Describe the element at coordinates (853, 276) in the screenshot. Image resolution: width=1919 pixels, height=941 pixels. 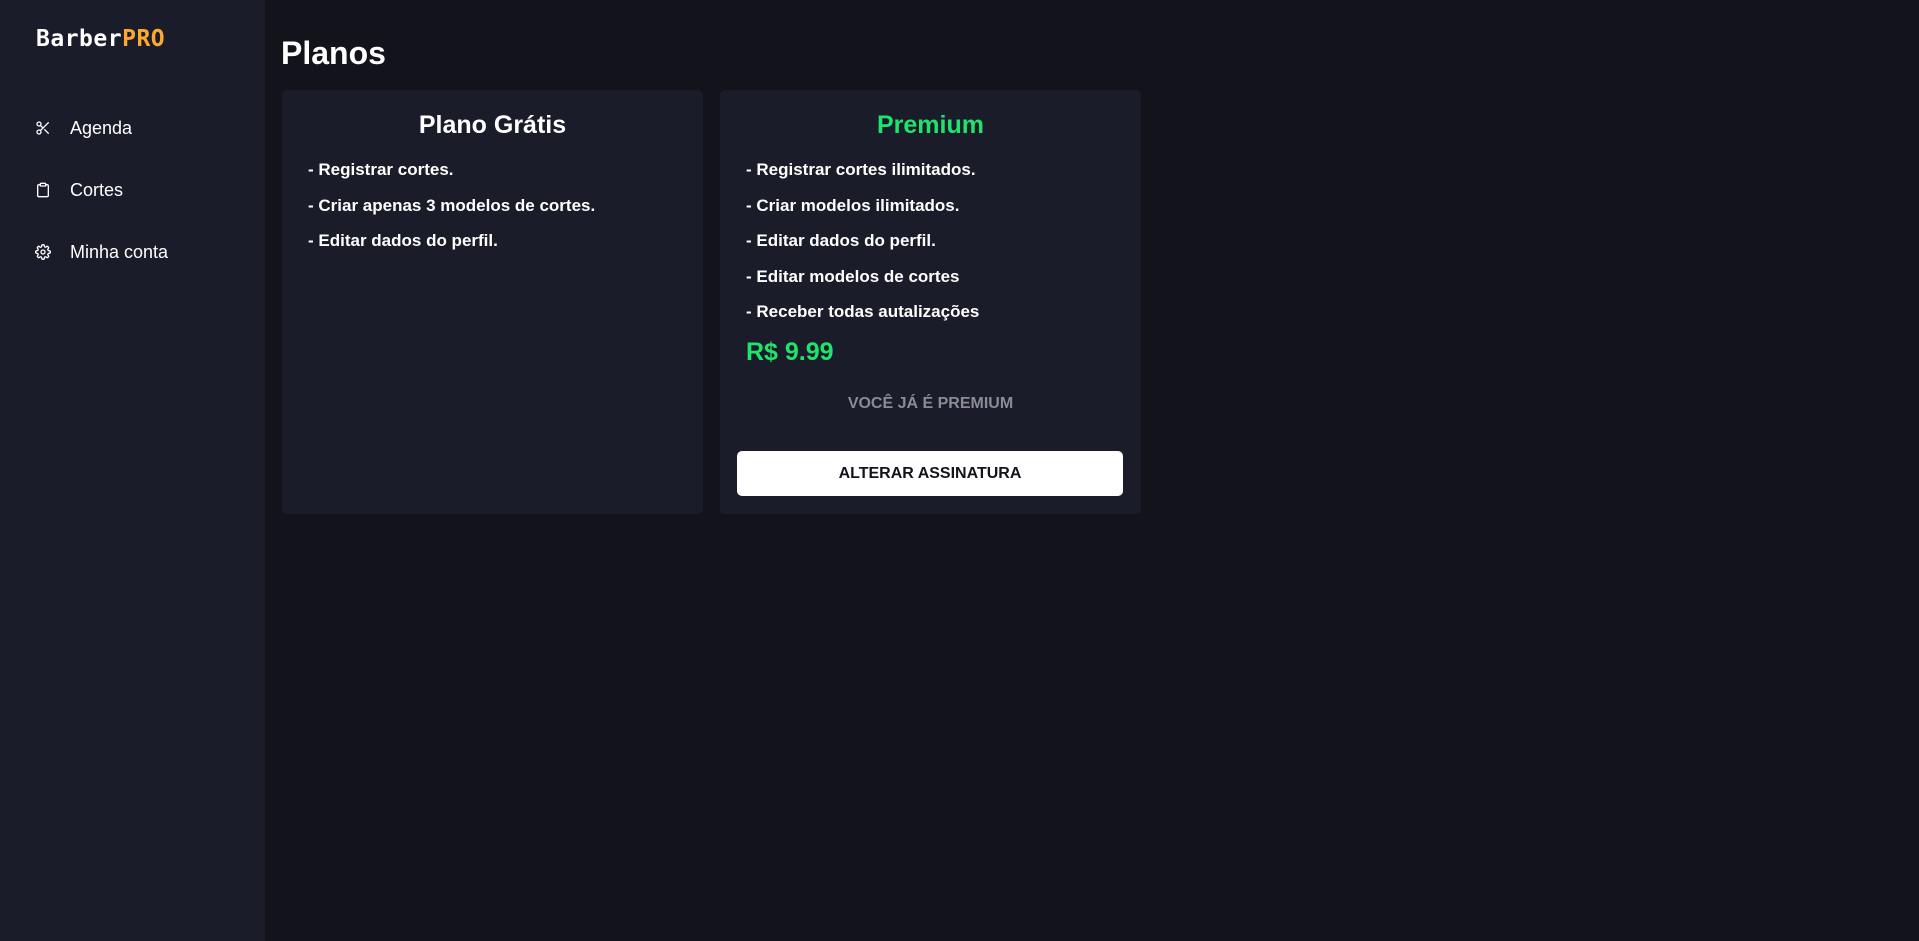
I see `feature-item: - Editar modelos de cortes` at that location.